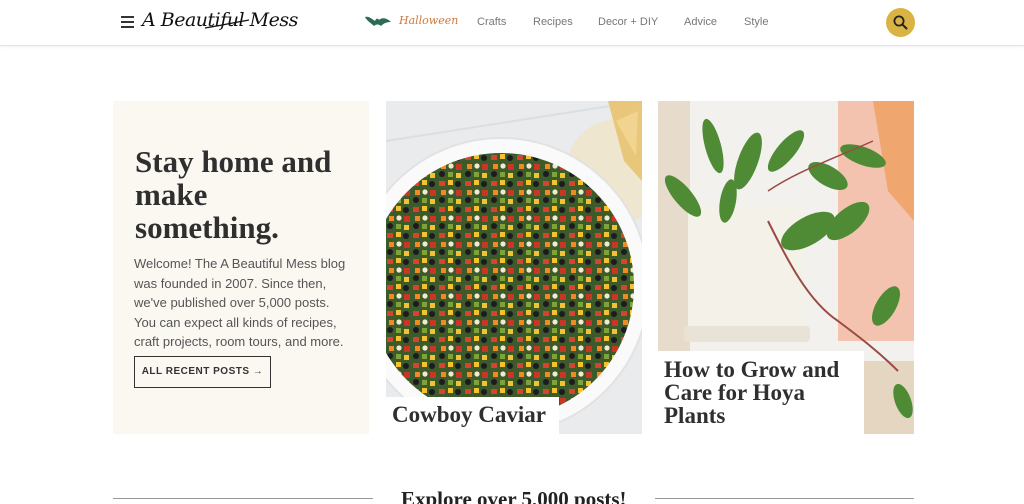 The image size is (1024, 504). What do you see at coordinates (756, 22) in the screenshot?
I see `nav-item-style: Style` at bounding box center [756, 22].